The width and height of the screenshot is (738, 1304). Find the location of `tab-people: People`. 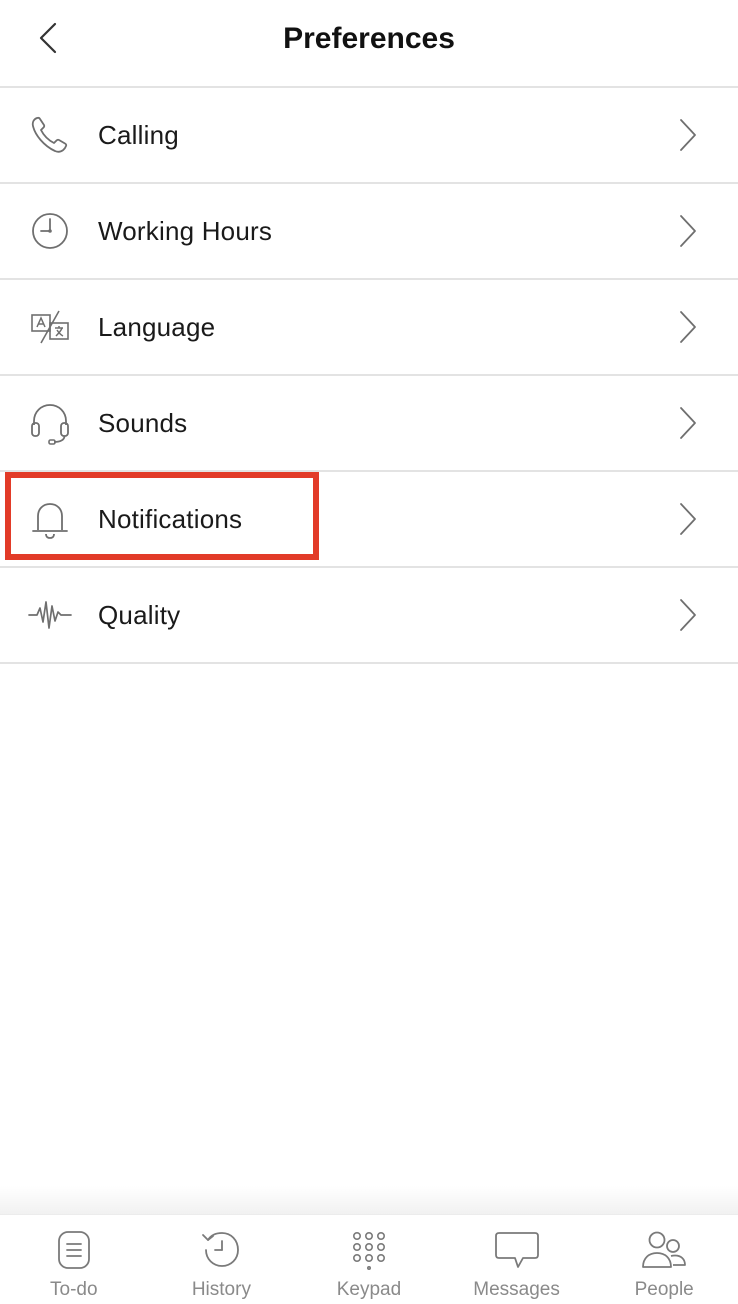

tab-people: People is located at coordinates (664, 1259).